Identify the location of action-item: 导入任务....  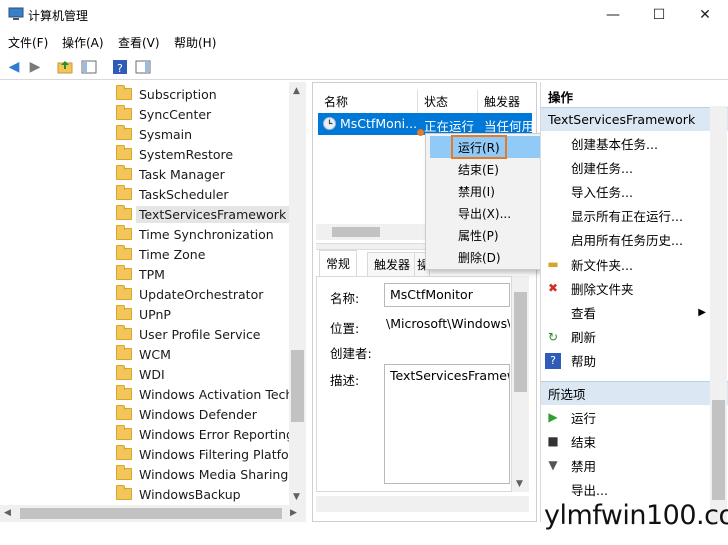
(627, 191).